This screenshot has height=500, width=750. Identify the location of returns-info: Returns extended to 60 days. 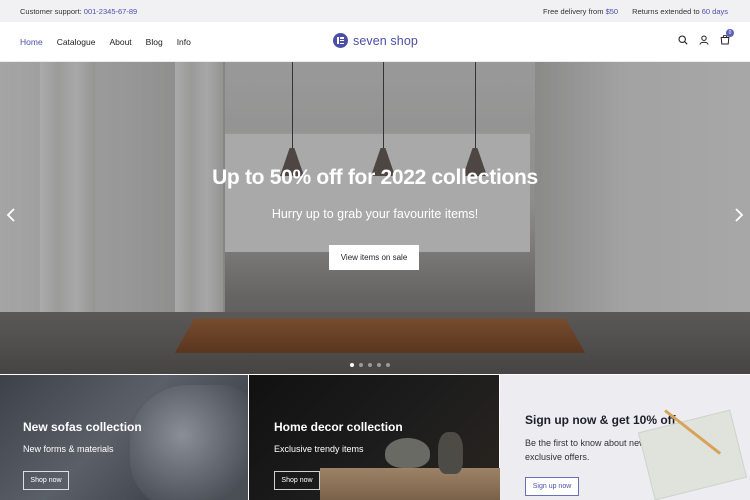
(680, 11).